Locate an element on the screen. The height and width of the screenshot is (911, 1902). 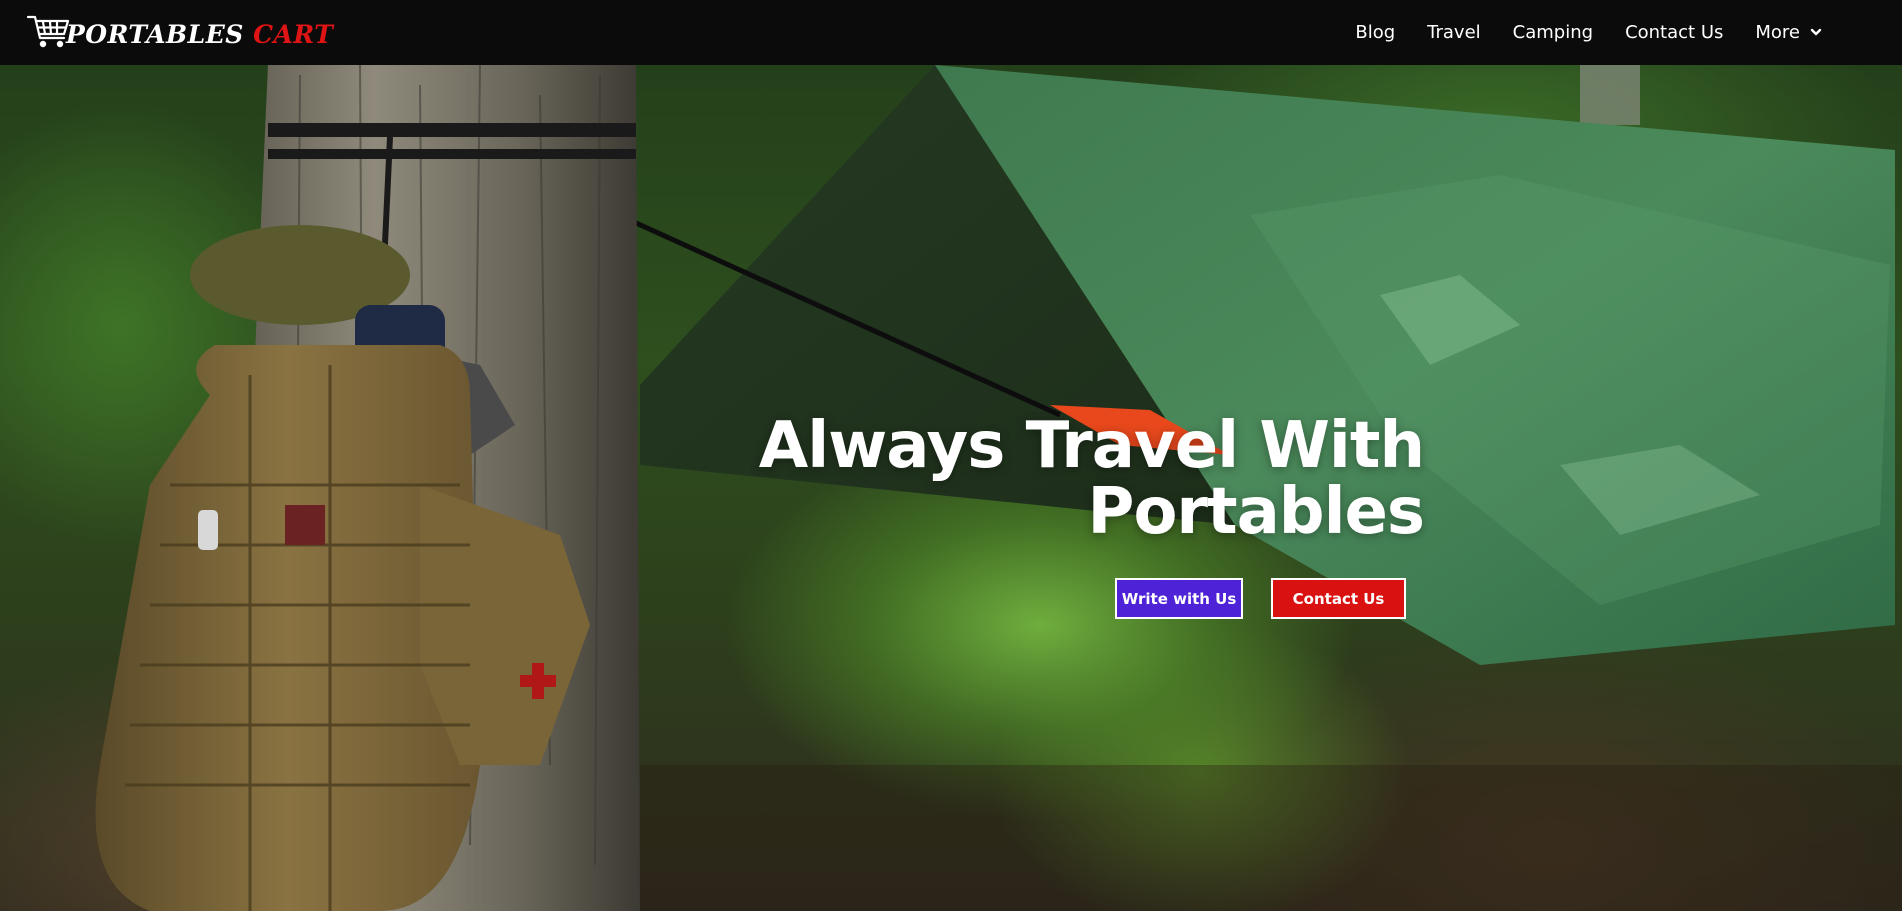
nav-item-camping: Camping is located at coordinates (1553, 32).